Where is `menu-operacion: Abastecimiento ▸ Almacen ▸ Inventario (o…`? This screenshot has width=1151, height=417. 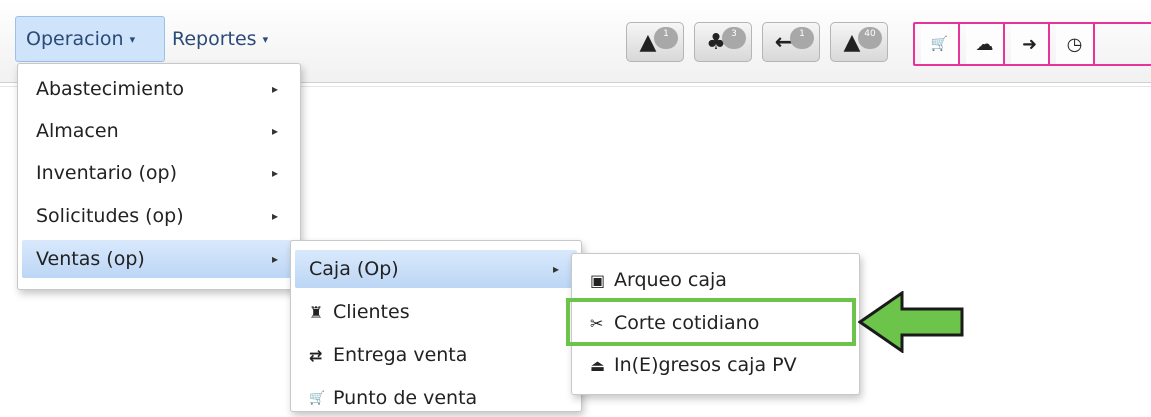 menu-operacion: Abastecimiento ▸ Almacen ▸ Inventario (o… is located at coordinates (159, 176).